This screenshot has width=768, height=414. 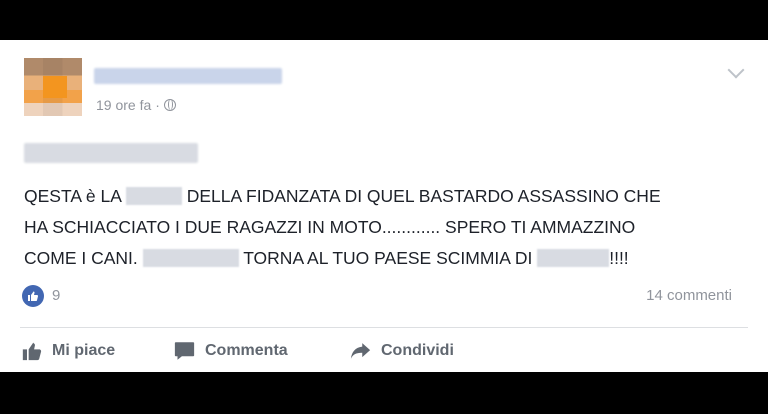 I want to click on comment-count: 14 commenti, so click(x=689, y=295).